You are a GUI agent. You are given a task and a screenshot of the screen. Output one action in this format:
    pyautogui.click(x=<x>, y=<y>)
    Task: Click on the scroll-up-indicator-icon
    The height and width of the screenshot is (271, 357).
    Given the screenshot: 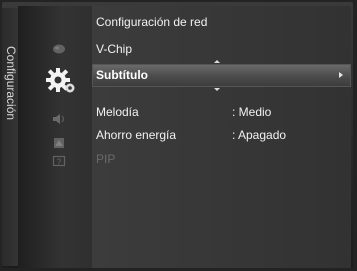 What is the action you would take?
    pyautogui.click(x=217, y=61)
    